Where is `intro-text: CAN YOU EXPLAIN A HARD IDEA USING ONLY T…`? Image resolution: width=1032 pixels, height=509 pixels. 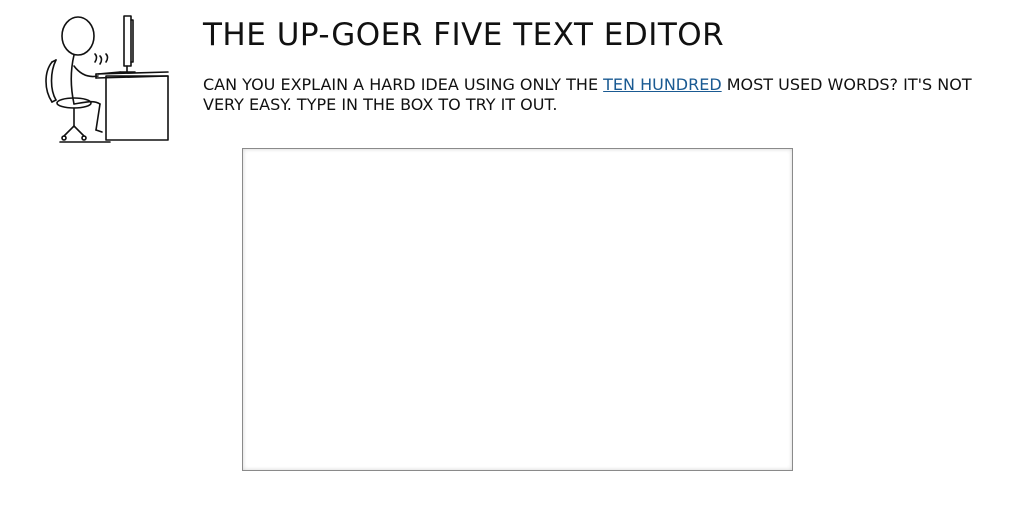
intro-text: CAN YOU EXPLAIN A HARD IDEA USING ONLY T… is located at coordinates (608, 95).